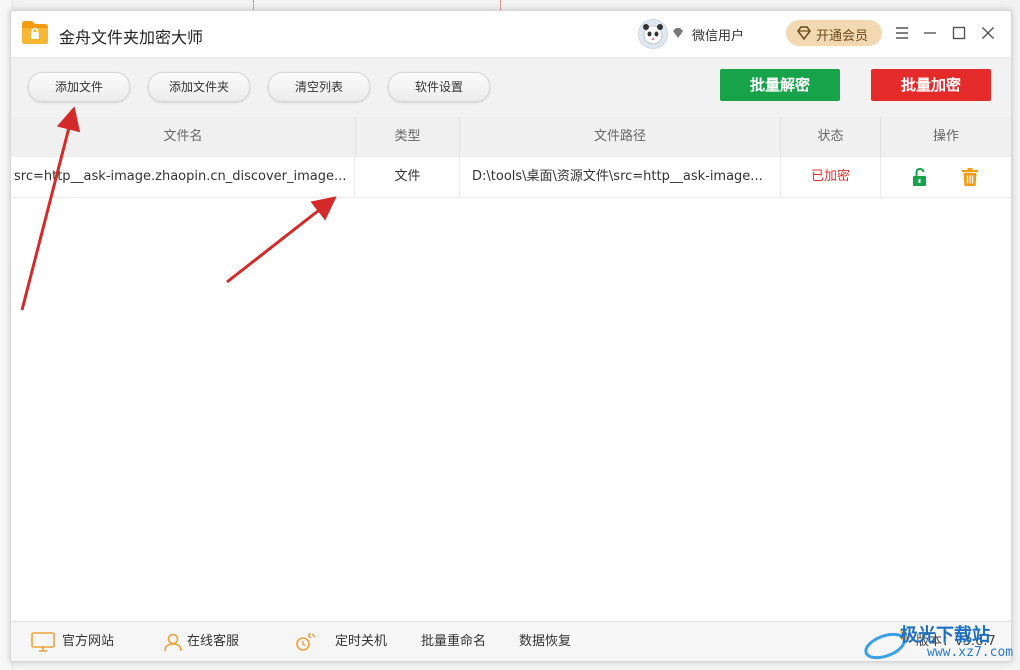  What do you see at coordinates (920, 177) in the screenshot?
I see `unlock-icon` at bounding box center [920, 177].